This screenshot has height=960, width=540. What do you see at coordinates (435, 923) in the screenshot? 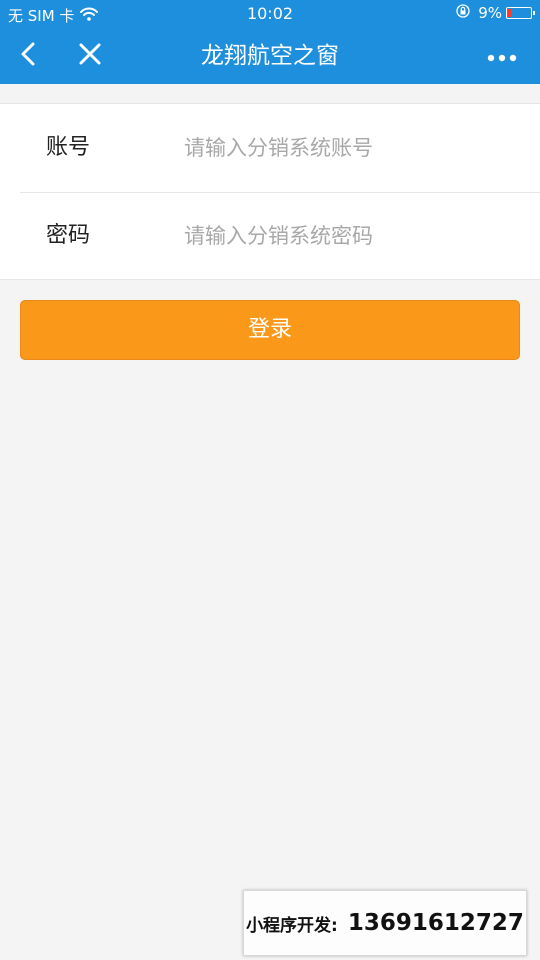
I see `watermark-phone: 13691612727` at bounding box center [435, 923].